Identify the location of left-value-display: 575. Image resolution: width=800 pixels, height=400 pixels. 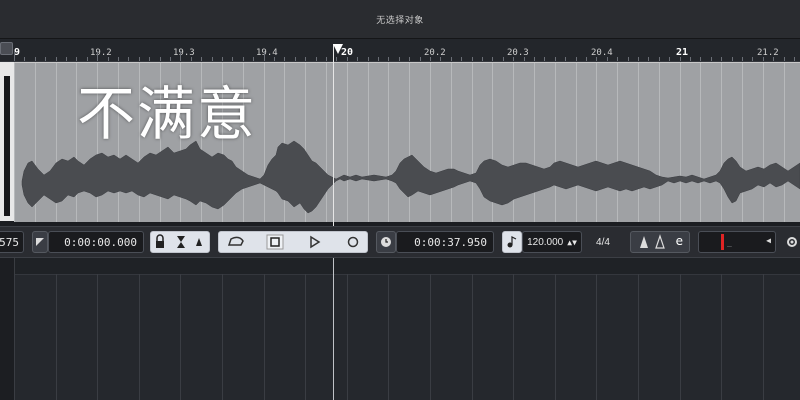
(12, 242).